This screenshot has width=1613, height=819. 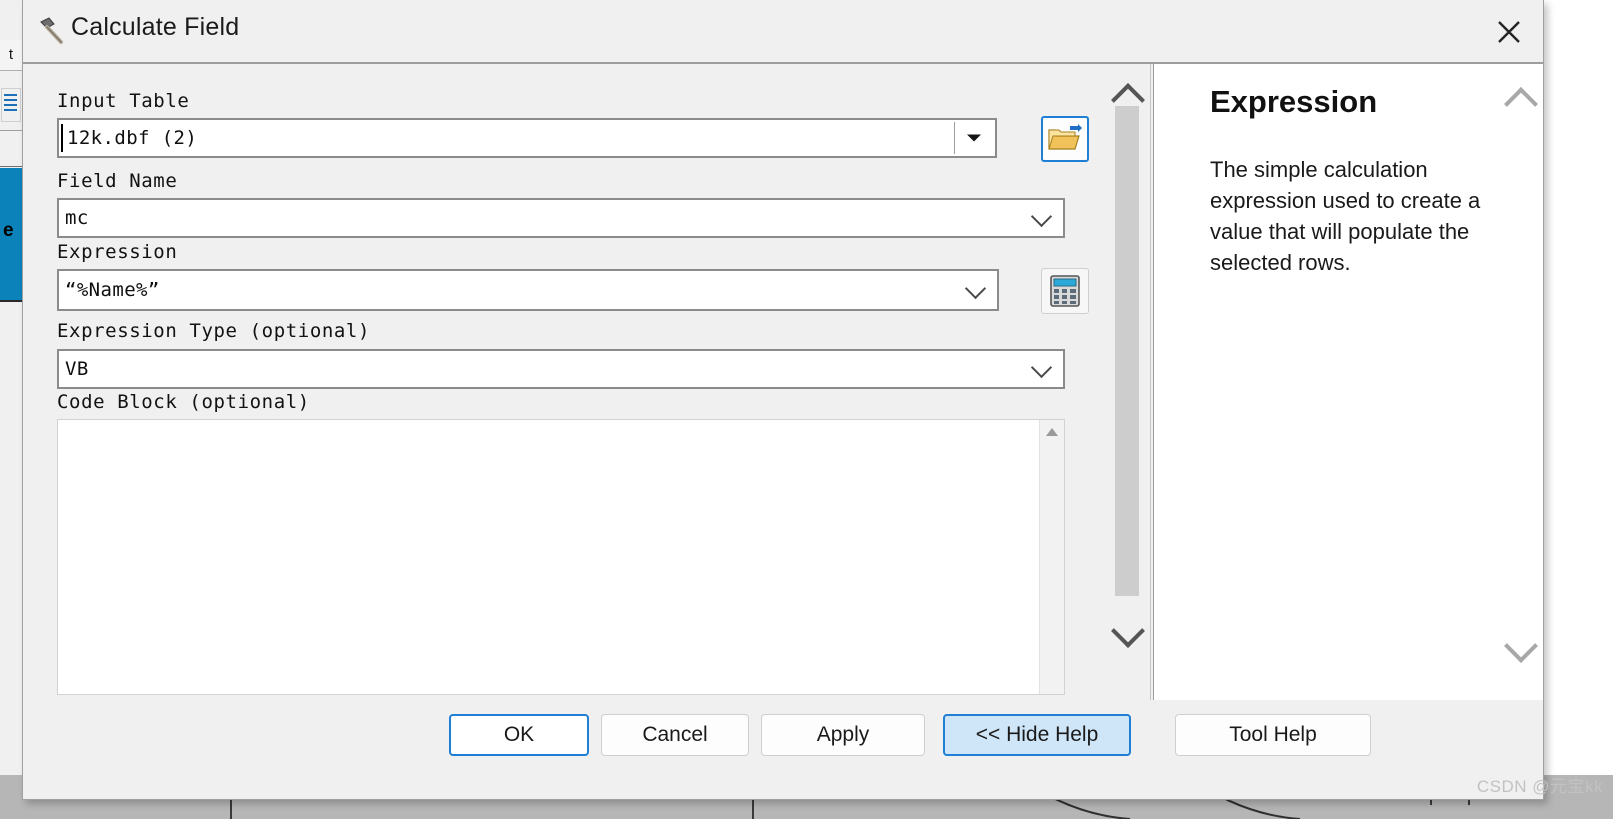 What do you see at coordinates (519, 735) in the screenshot?
I see `ok-button: OK` at bounding box center [519, 735].